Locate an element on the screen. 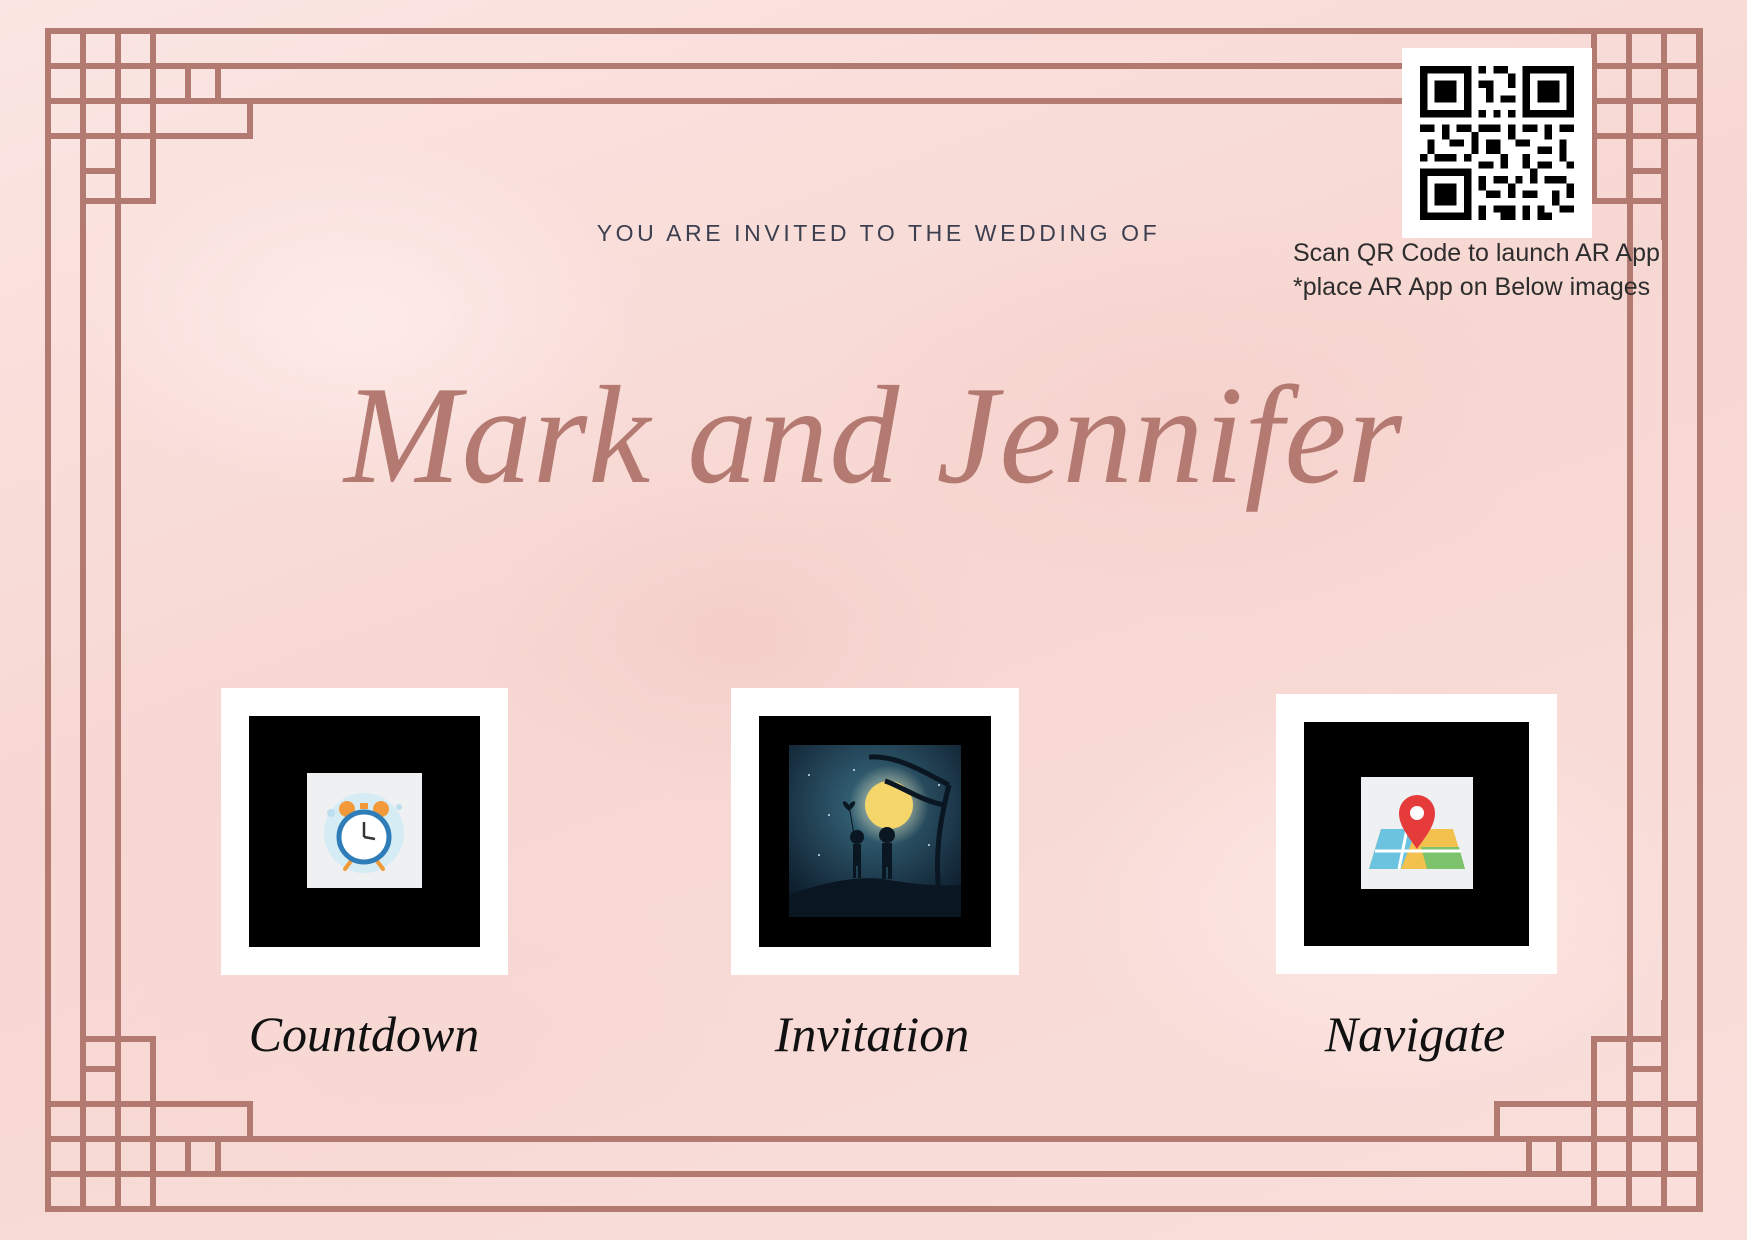 The height and width of the screenshot is (1240, 1747). alarm-clock-icon is located at coordinates (364, 830).